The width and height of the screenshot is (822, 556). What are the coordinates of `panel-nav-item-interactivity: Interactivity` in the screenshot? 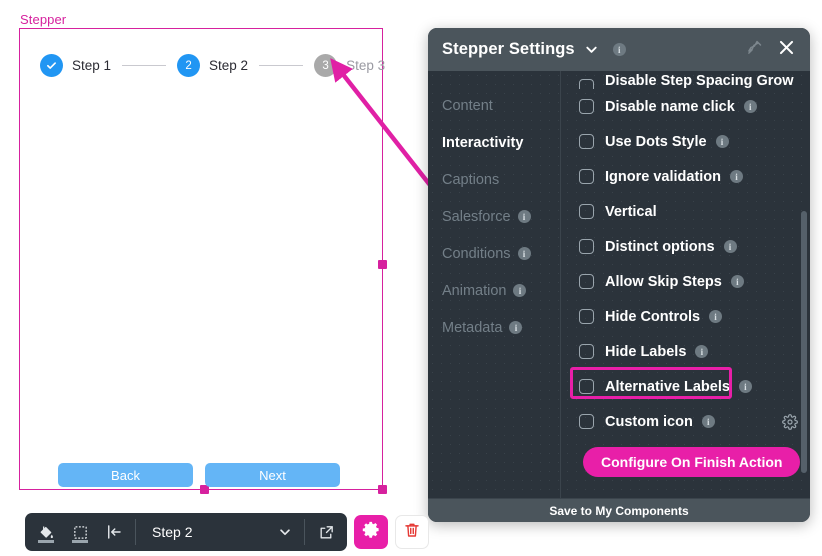 It's located at (494, 142).